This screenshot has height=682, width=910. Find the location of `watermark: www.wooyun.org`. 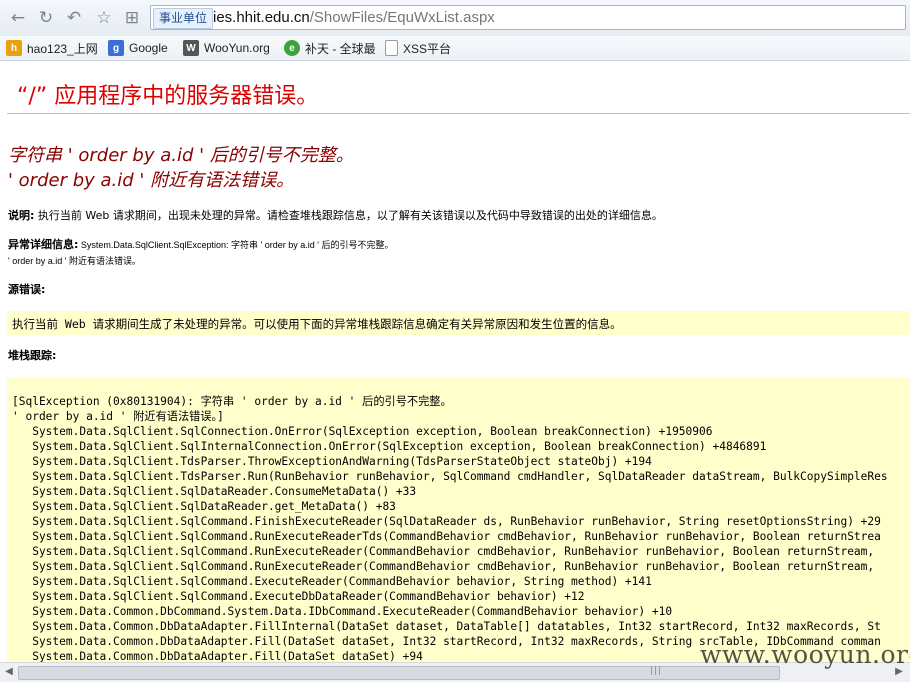

watermark: www.wooyun.org is located at coordinates (805, 654).